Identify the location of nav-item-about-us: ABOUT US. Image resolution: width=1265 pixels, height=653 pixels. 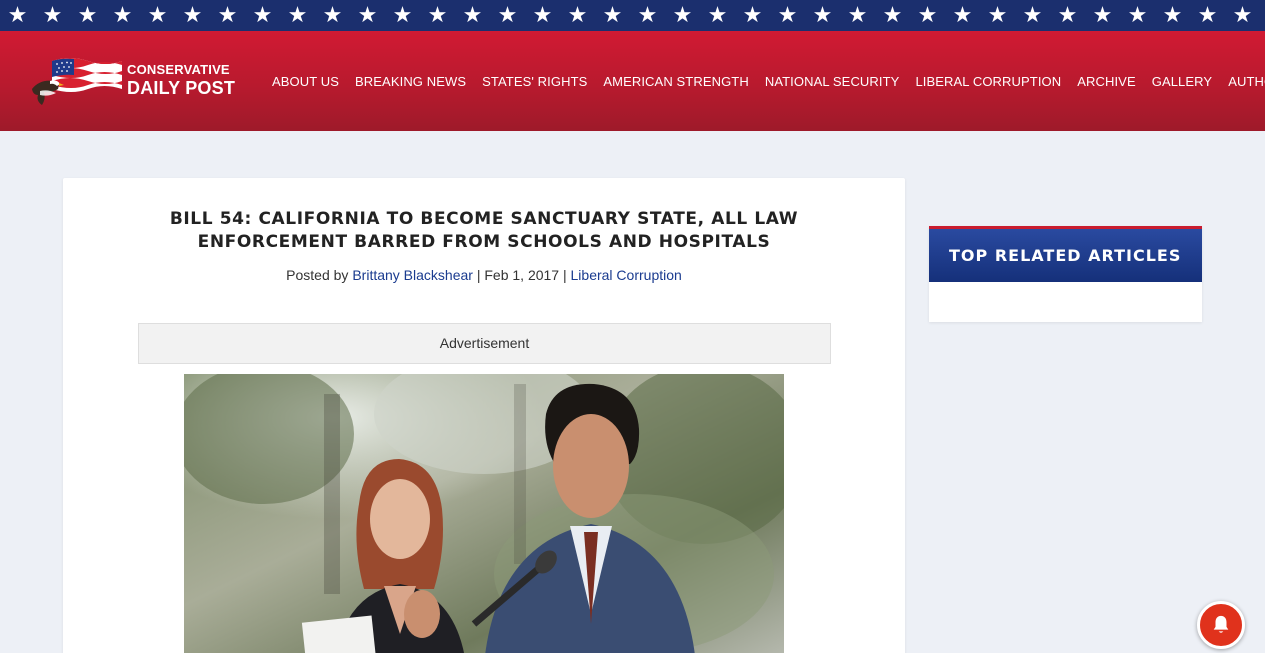
(305, 81).